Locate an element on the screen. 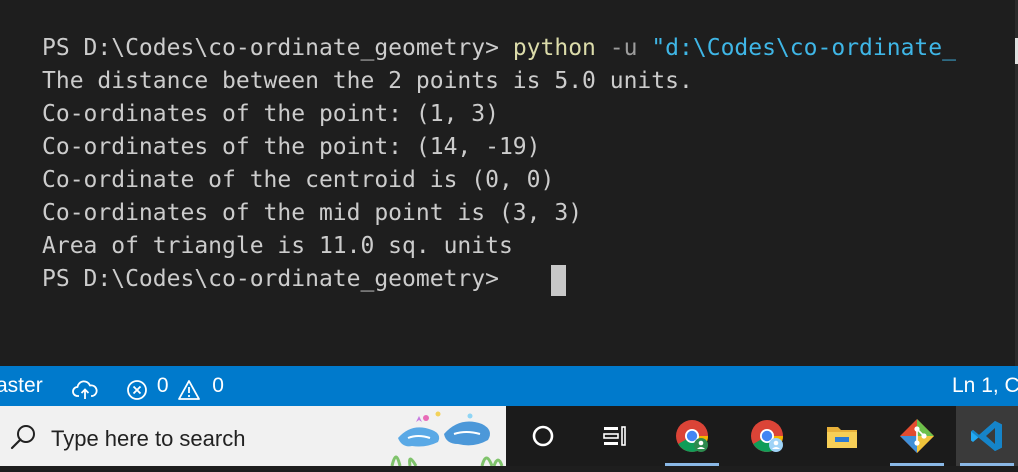 The image size is (1018, 472). vscode-icon is located at coordinates (986, 436).